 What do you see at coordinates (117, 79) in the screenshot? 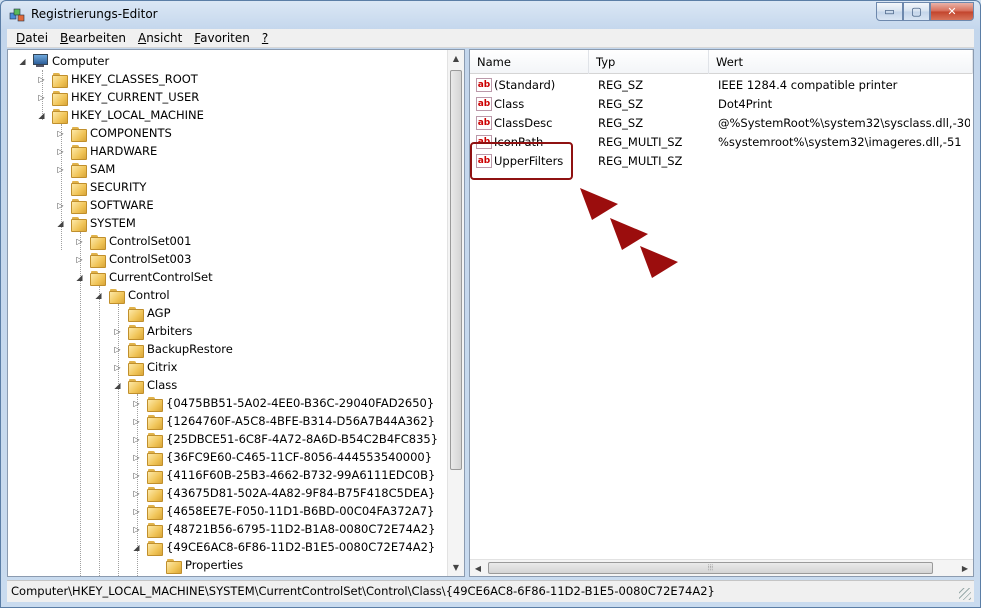
I see `tree-item: ▷ HKEY_CLASSES_ROOT` at bounding box center [117, 79].